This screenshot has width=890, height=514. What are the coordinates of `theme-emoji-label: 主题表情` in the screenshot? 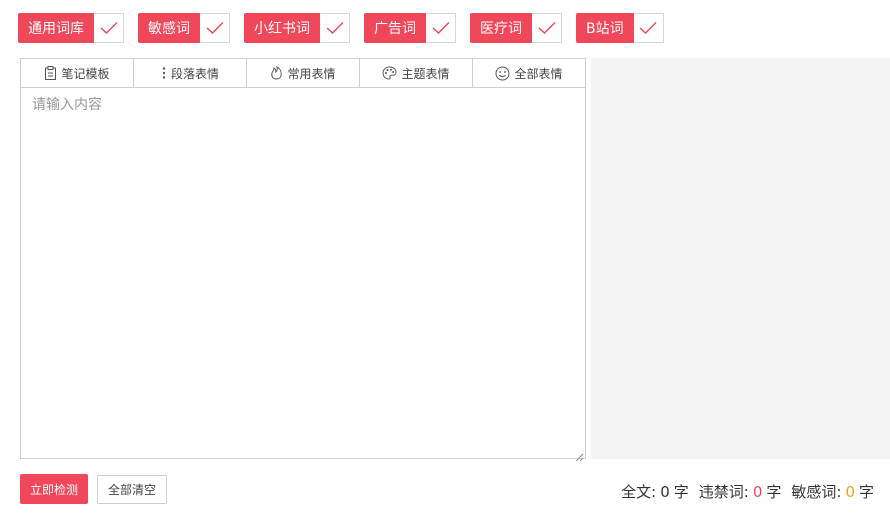 It's located at (425, 73).